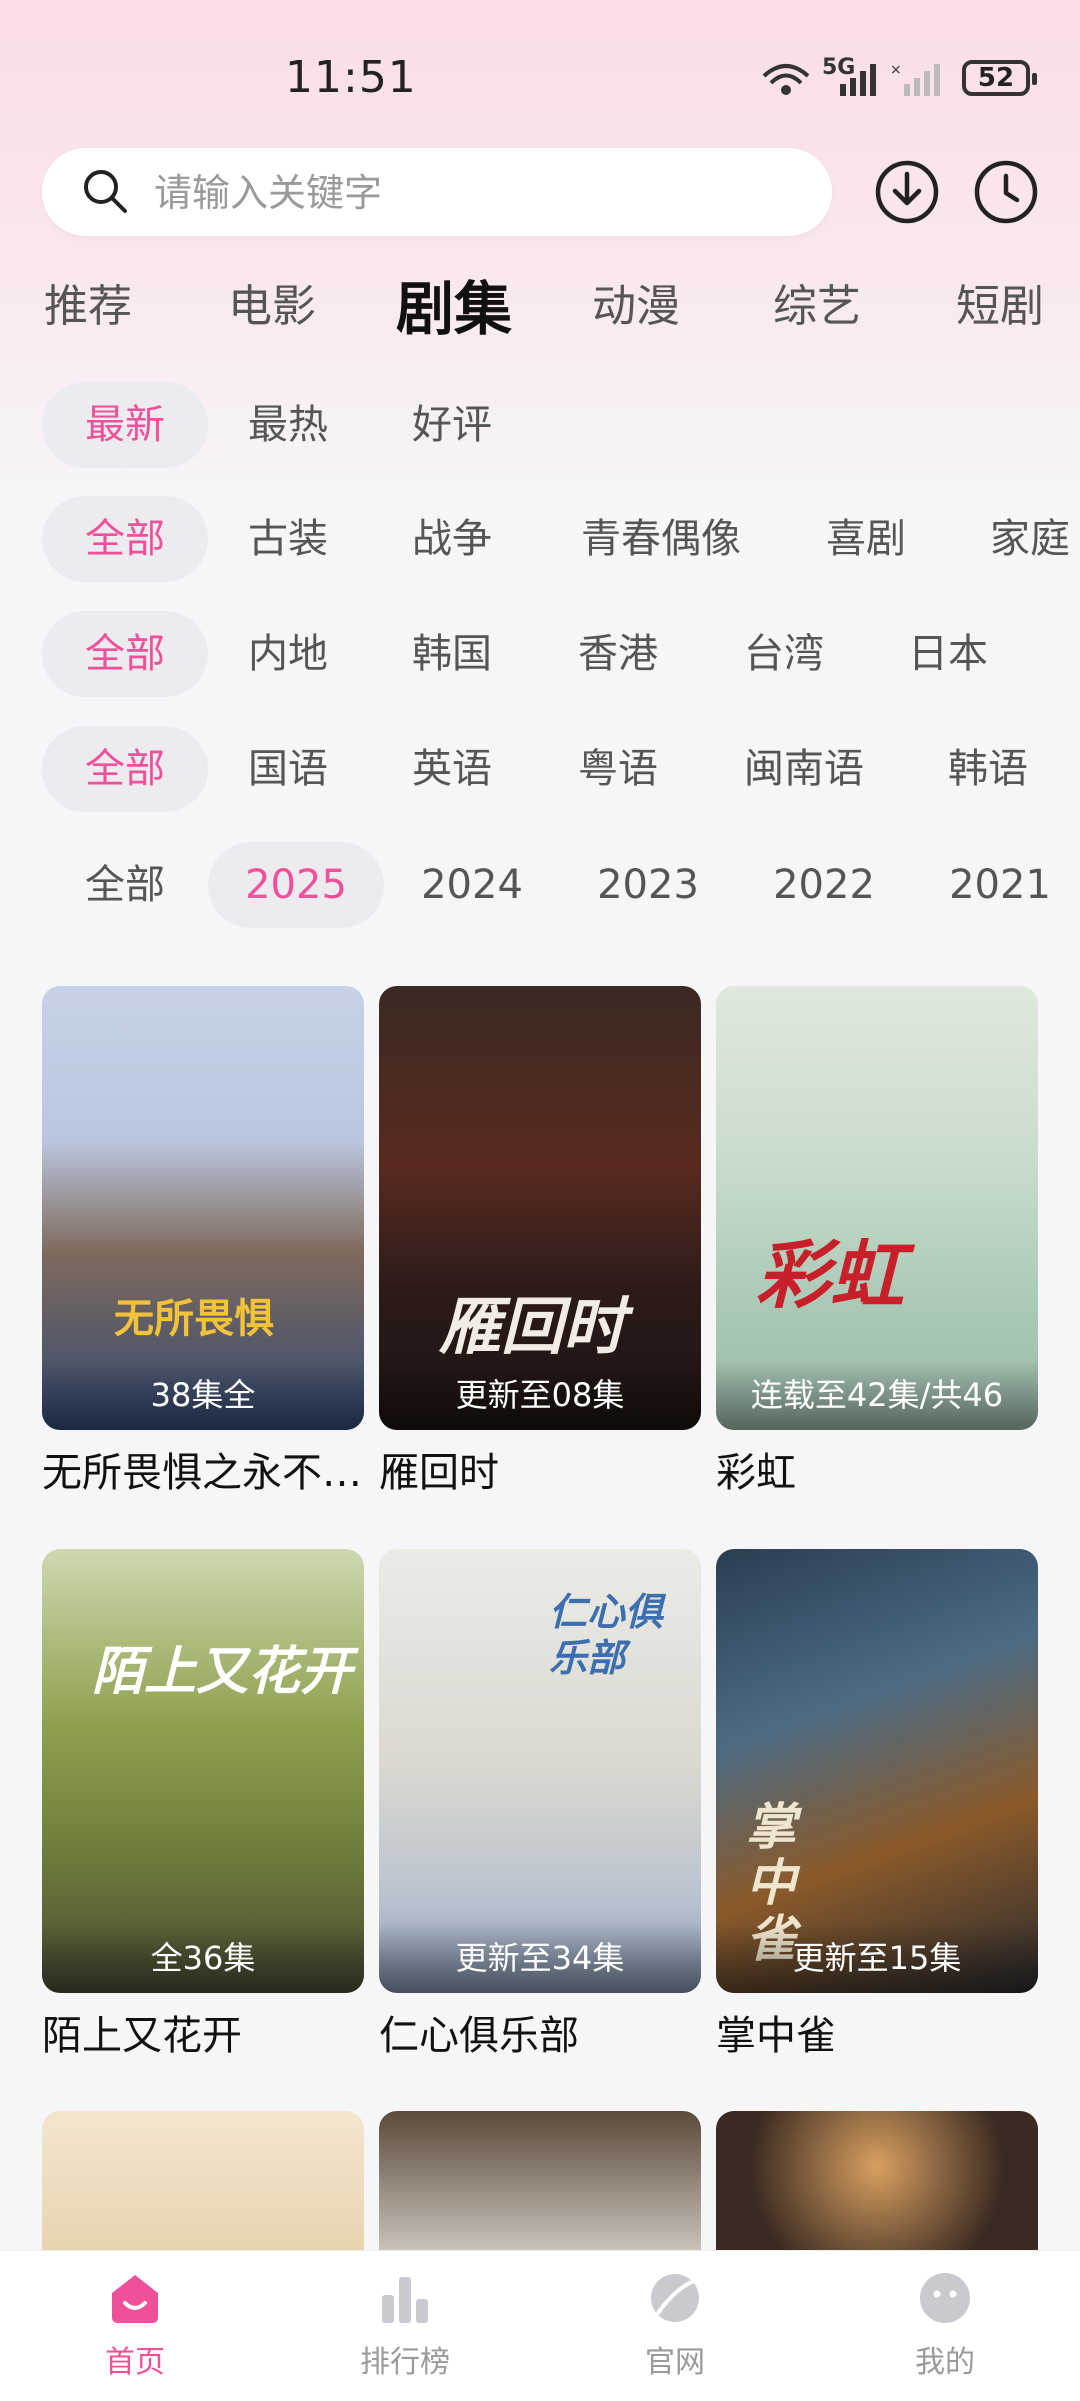 The image size is (1080, 2401). I want to click on filter-chip: 香港, so click(618, 654).